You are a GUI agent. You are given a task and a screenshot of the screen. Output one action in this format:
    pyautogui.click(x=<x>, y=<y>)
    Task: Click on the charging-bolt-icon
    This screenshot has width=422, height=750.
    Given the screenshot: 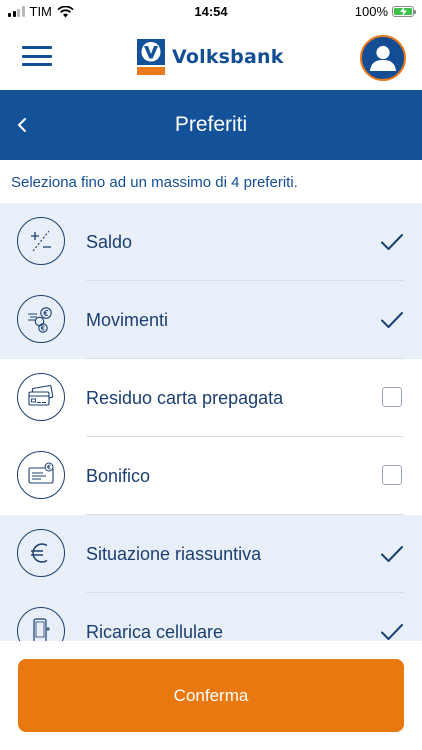 What is the action you would take?
    pyautogui.click(x=403, y=11)
    